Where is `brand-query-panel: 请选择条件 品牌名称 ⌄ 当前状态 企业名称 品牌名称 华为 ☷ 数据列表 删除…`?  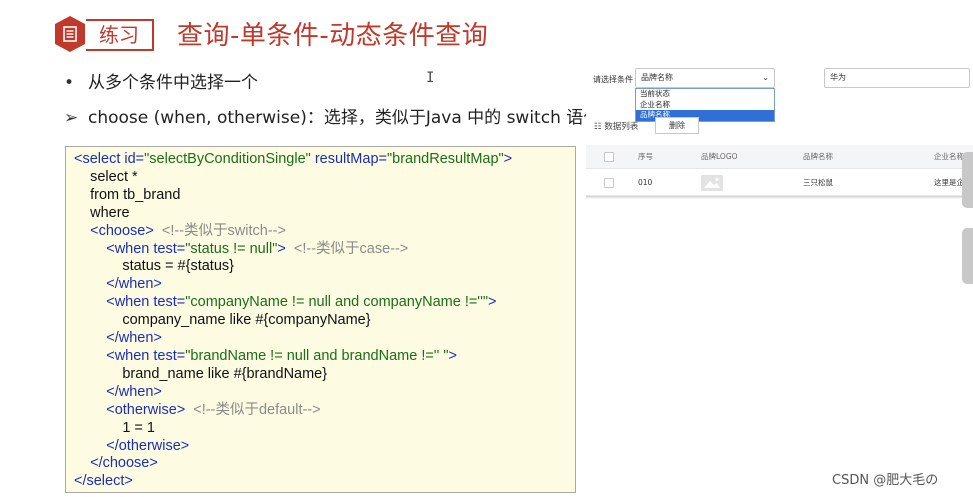 brand-query-panel: 请选择条件 品牌名称 ⌄ 当前状态 企业名称 品牌名称 华为 ☷ 数据列表 删除… is located at coordinates (779, 128).